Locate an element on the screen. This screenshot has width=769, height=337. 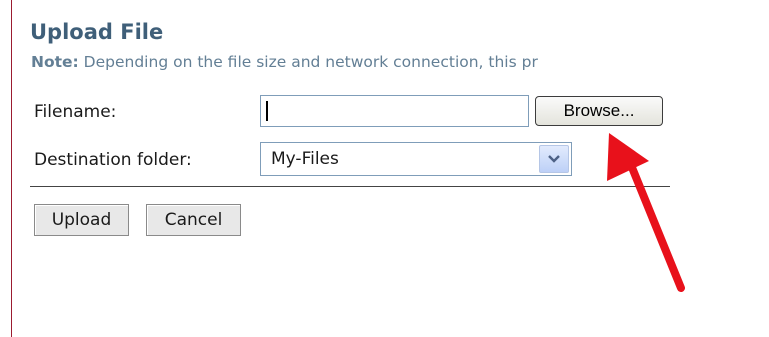
text-caret is located at coordinates (267, 111).